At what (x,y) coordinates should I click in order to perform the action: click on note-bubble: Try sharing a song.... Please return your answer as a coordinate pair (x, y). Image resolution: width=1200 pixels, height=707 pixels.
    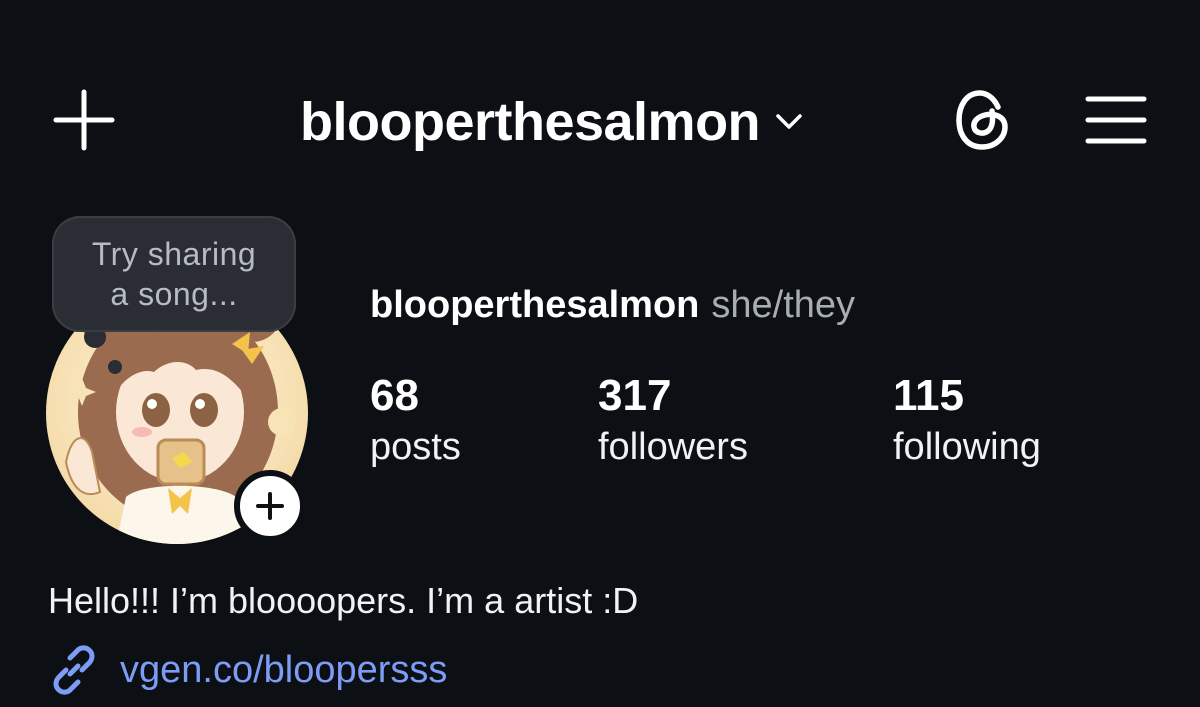
    Looking at the image, I should click on (174, 274).